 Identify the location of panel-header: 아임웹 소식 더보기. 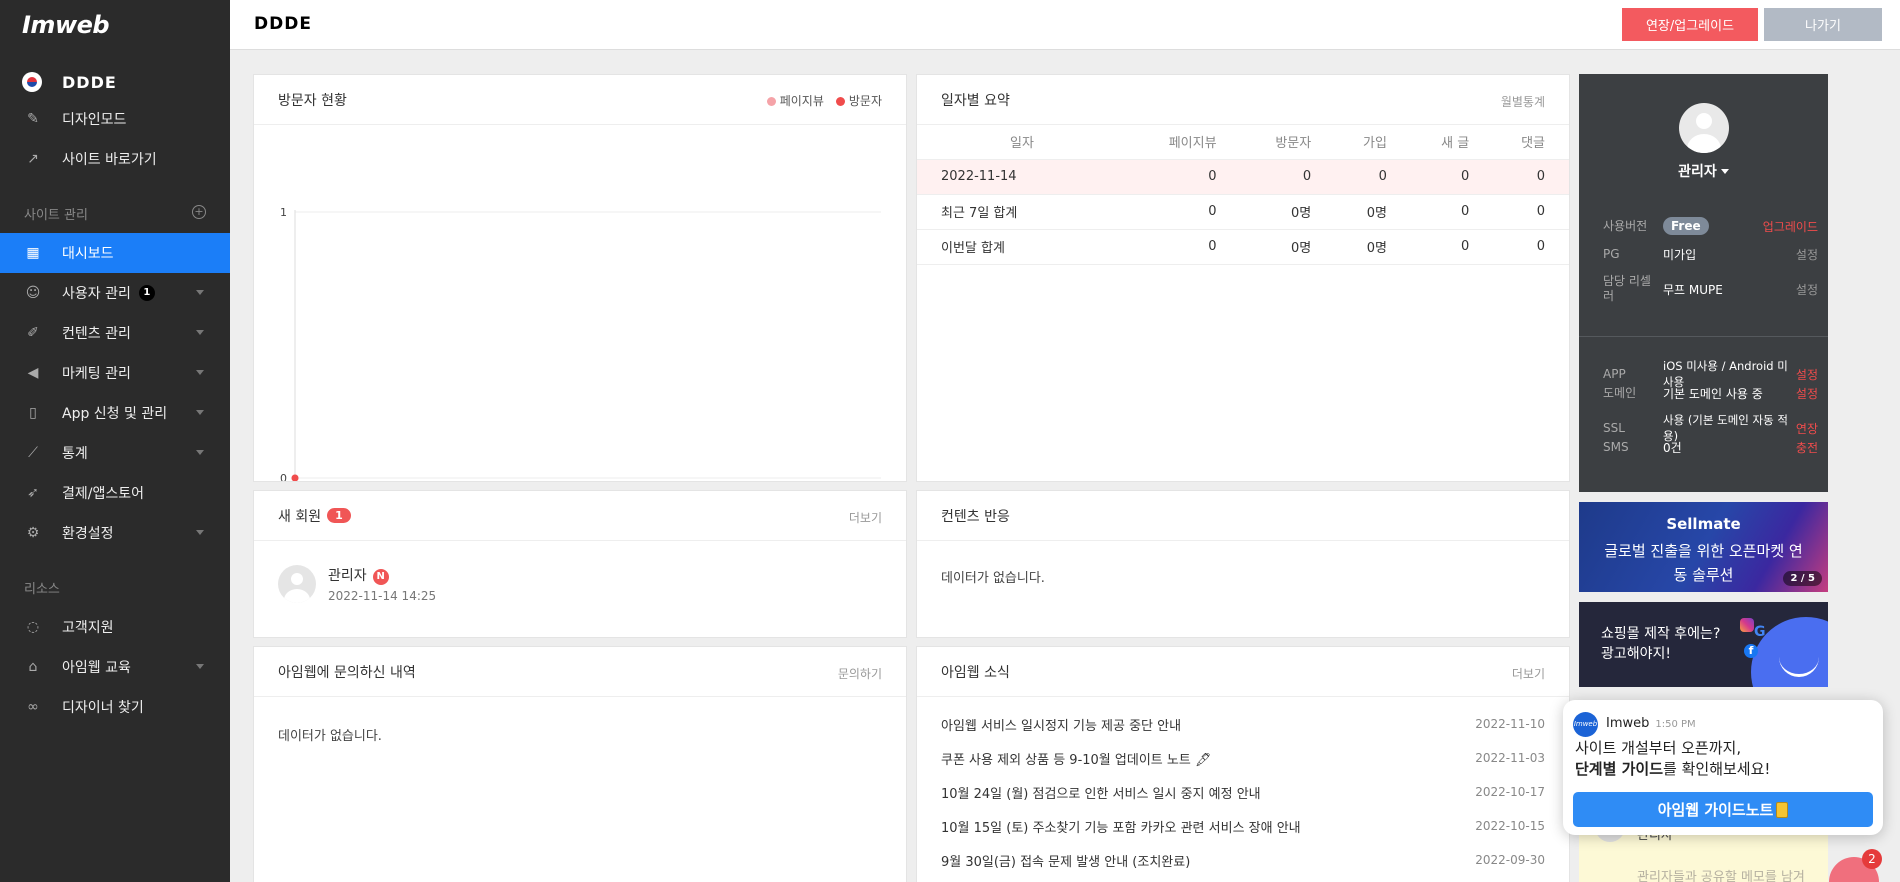
(1243, 672).